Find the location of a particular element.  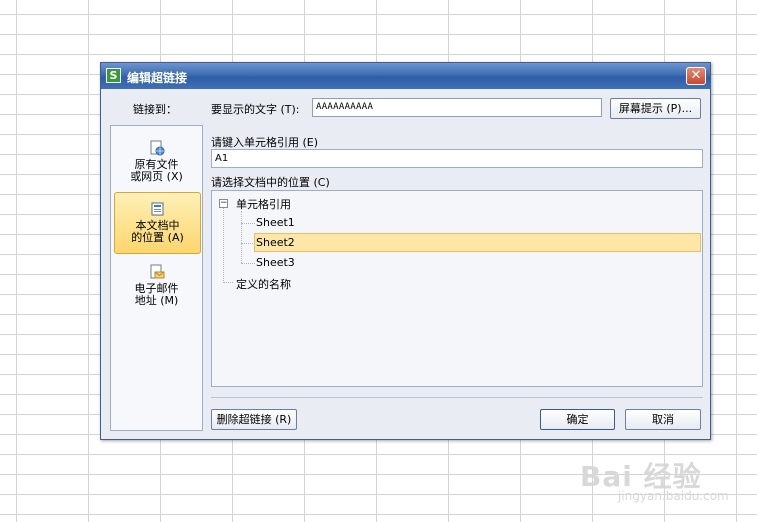

dialog-title: 编辑超链接 is located at coordinates (157, 78).